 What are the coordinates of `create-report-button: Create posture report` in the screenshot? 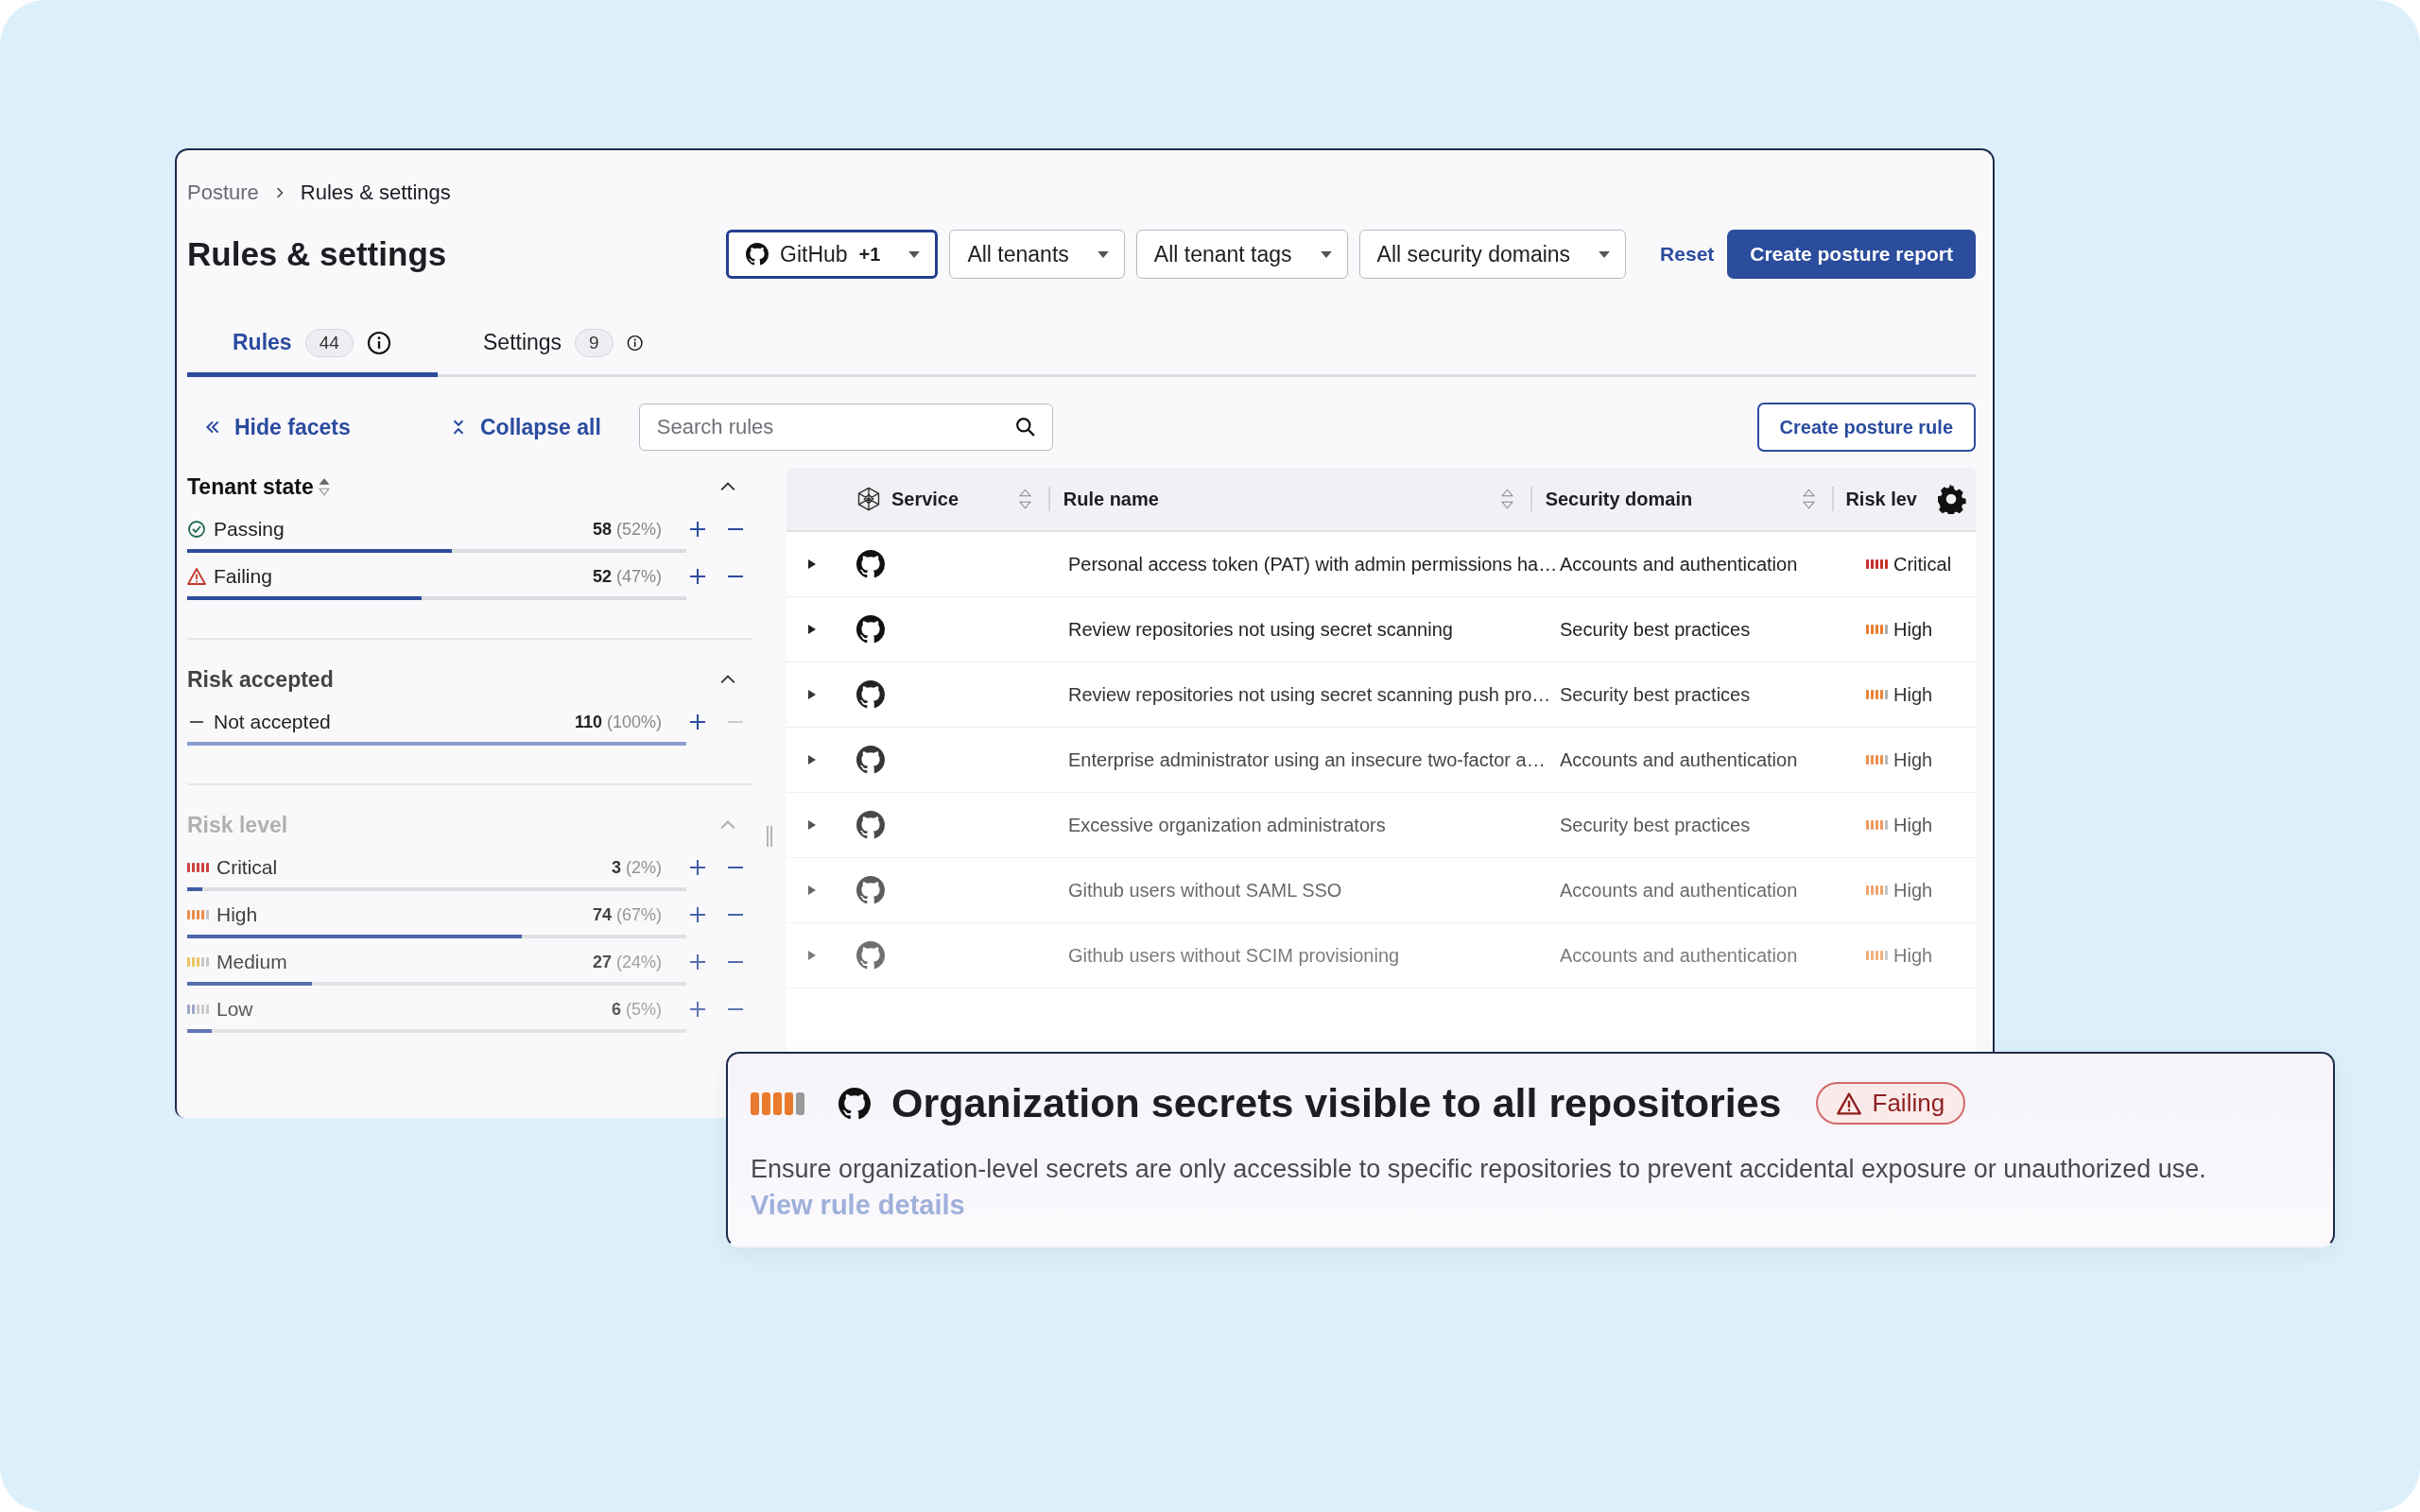 It's located at (1851, 254).